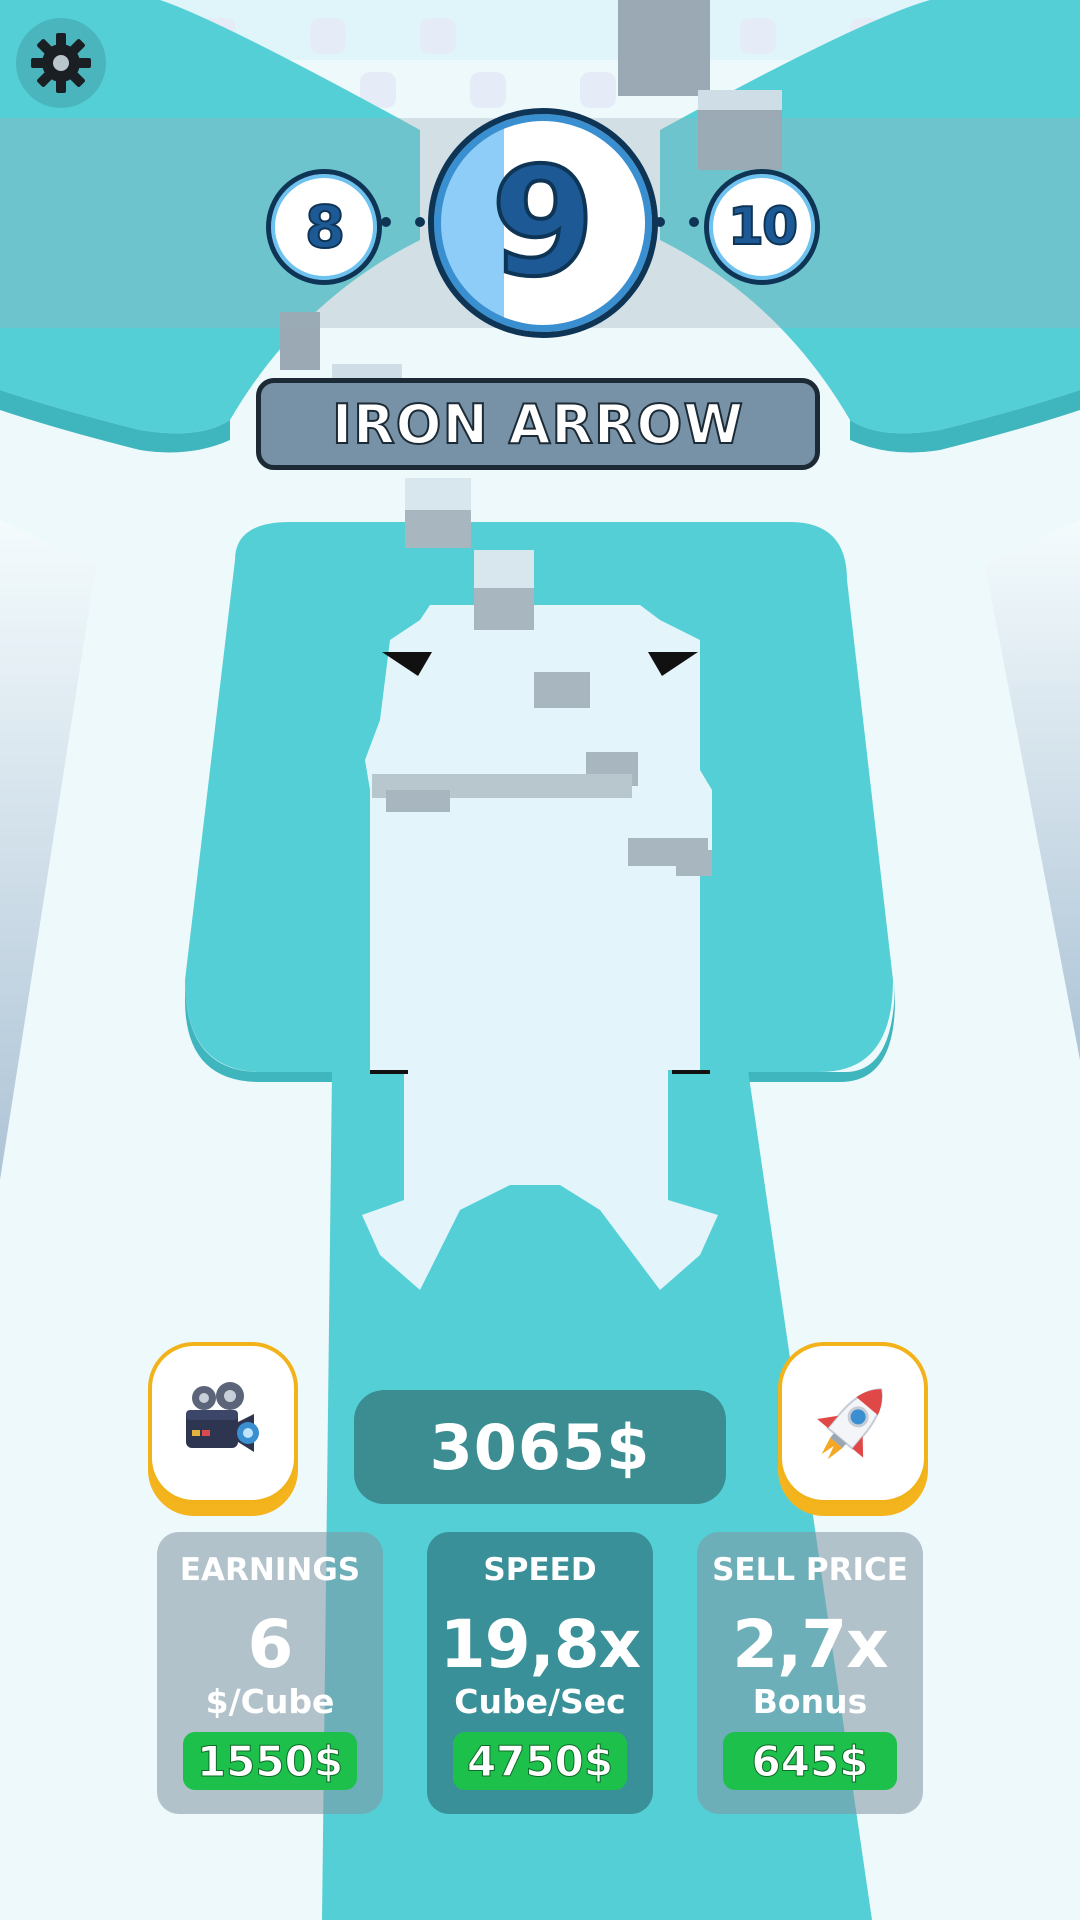 The width and height of the screenshot is (1080, 1920). Describe the element at coordinates (324, 227) in the screenshot. I see `level-previous: 8` at that location.